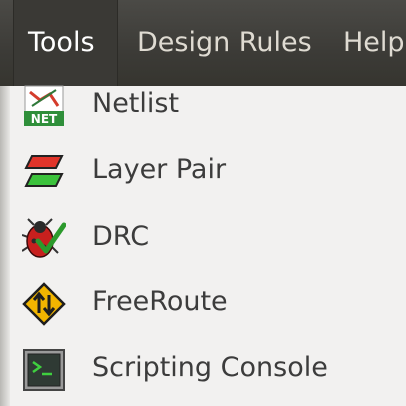  What do you see at coordinates (44, 304) in the screenshot?
I see `freeroute-icon` at bounding box center [44, 304].